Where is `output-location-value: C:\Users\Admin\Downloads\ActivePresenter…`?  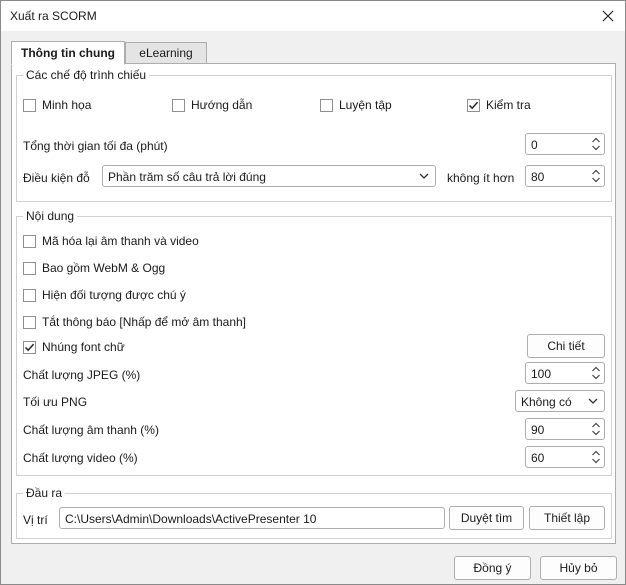 output-location-value: C:\Users\Admin\Downloads\ActivePresenter… is located at coordinates (191, 519).